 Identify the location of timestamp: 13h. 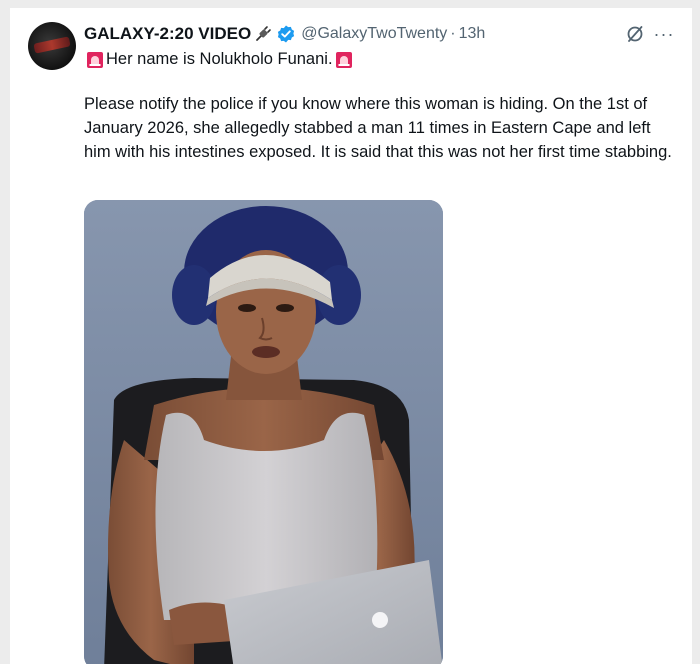
(472, 34).